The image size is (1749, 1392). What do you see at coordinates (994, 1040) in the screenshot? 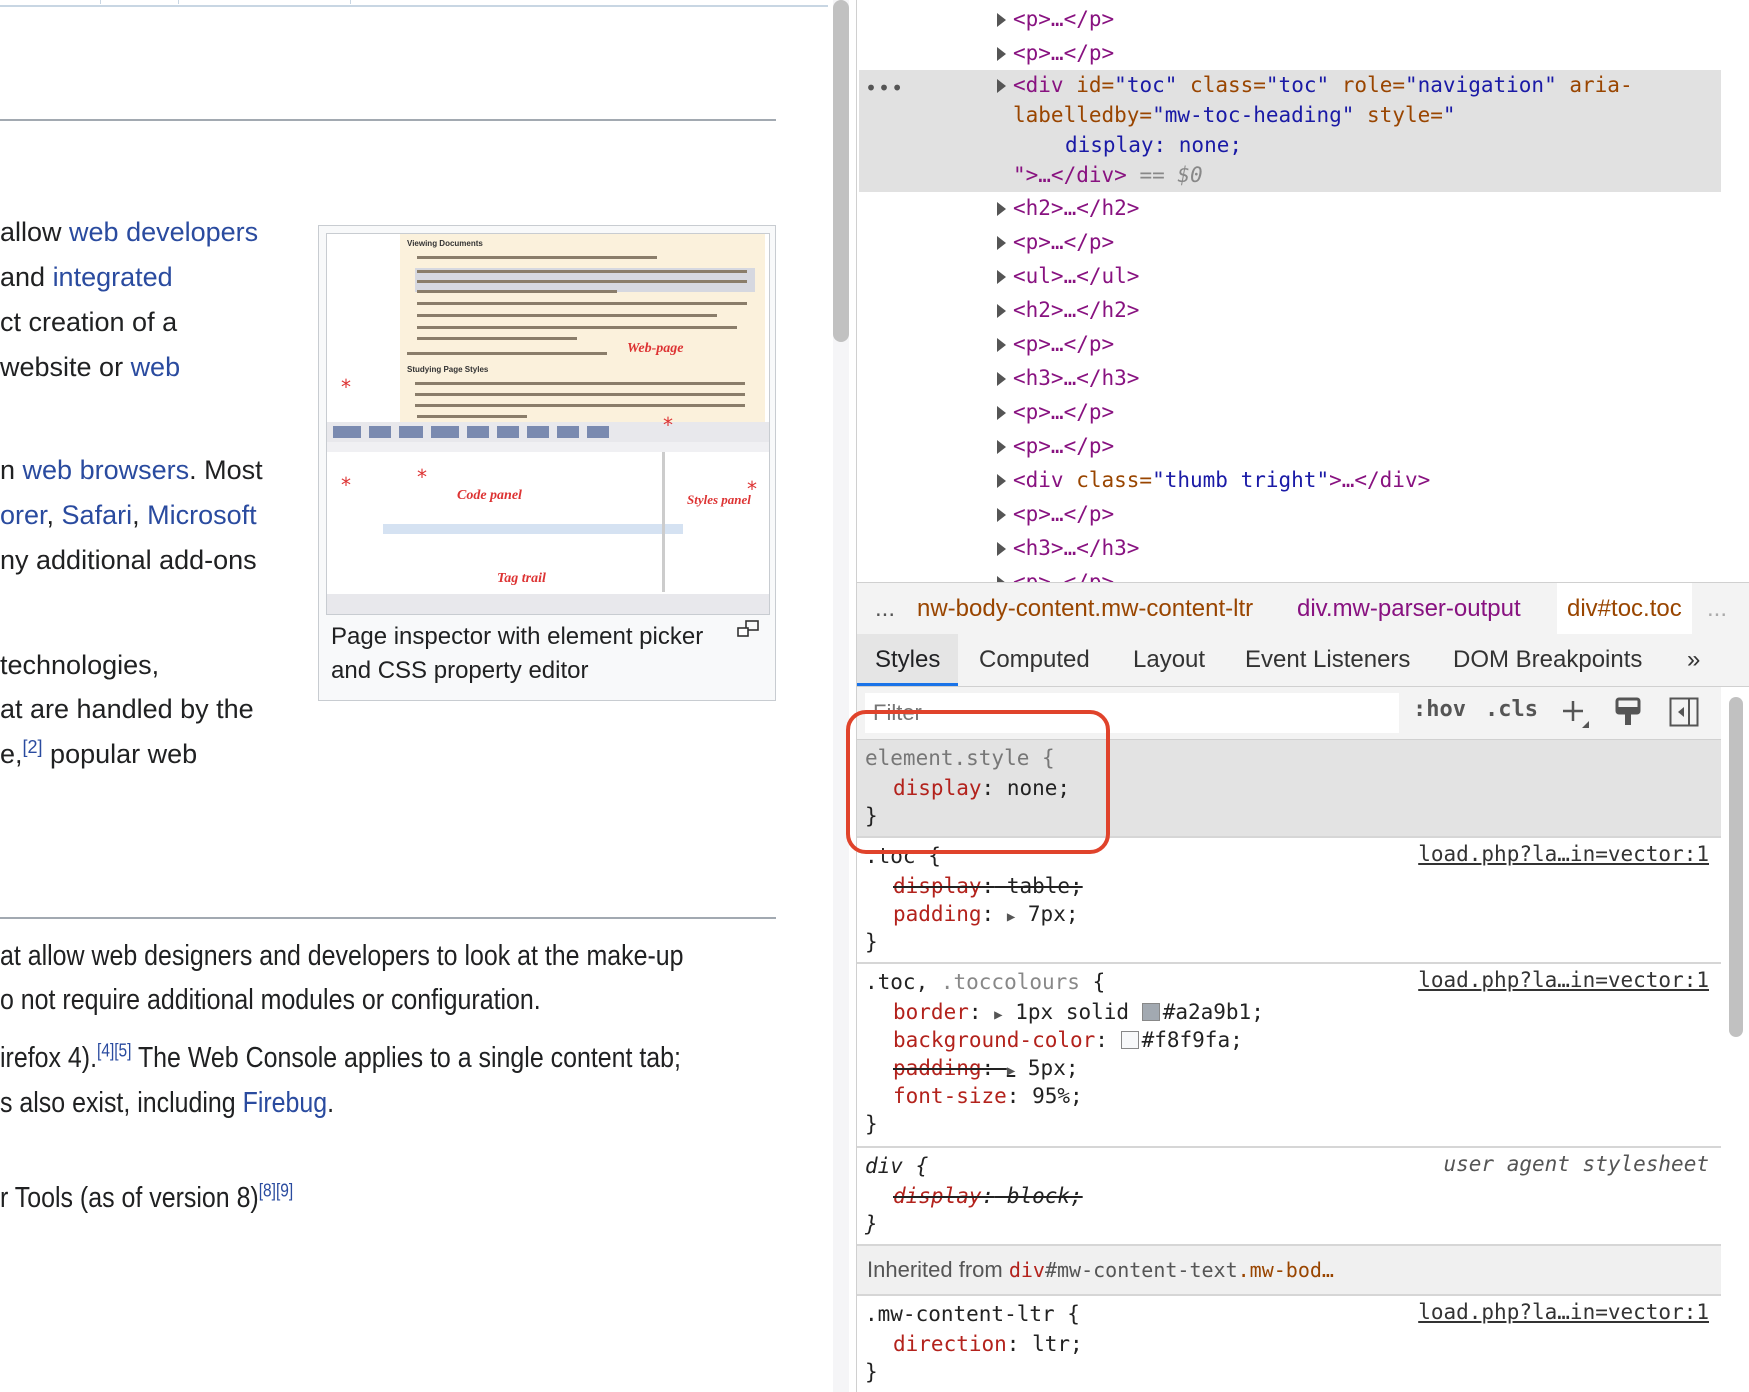
I see `css-property: background-color` at bounding box center [994, 1040].